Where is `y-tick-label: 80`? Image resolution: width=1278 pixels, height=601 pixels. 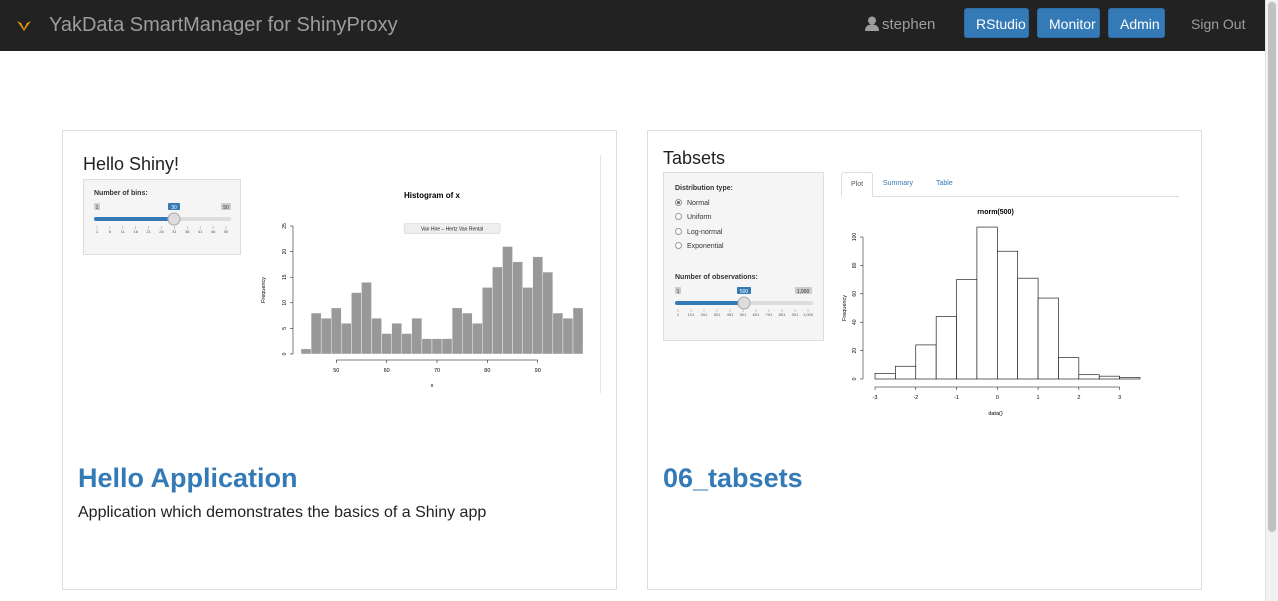 y-tick-label: 80 is located at coordinates (855, 265).